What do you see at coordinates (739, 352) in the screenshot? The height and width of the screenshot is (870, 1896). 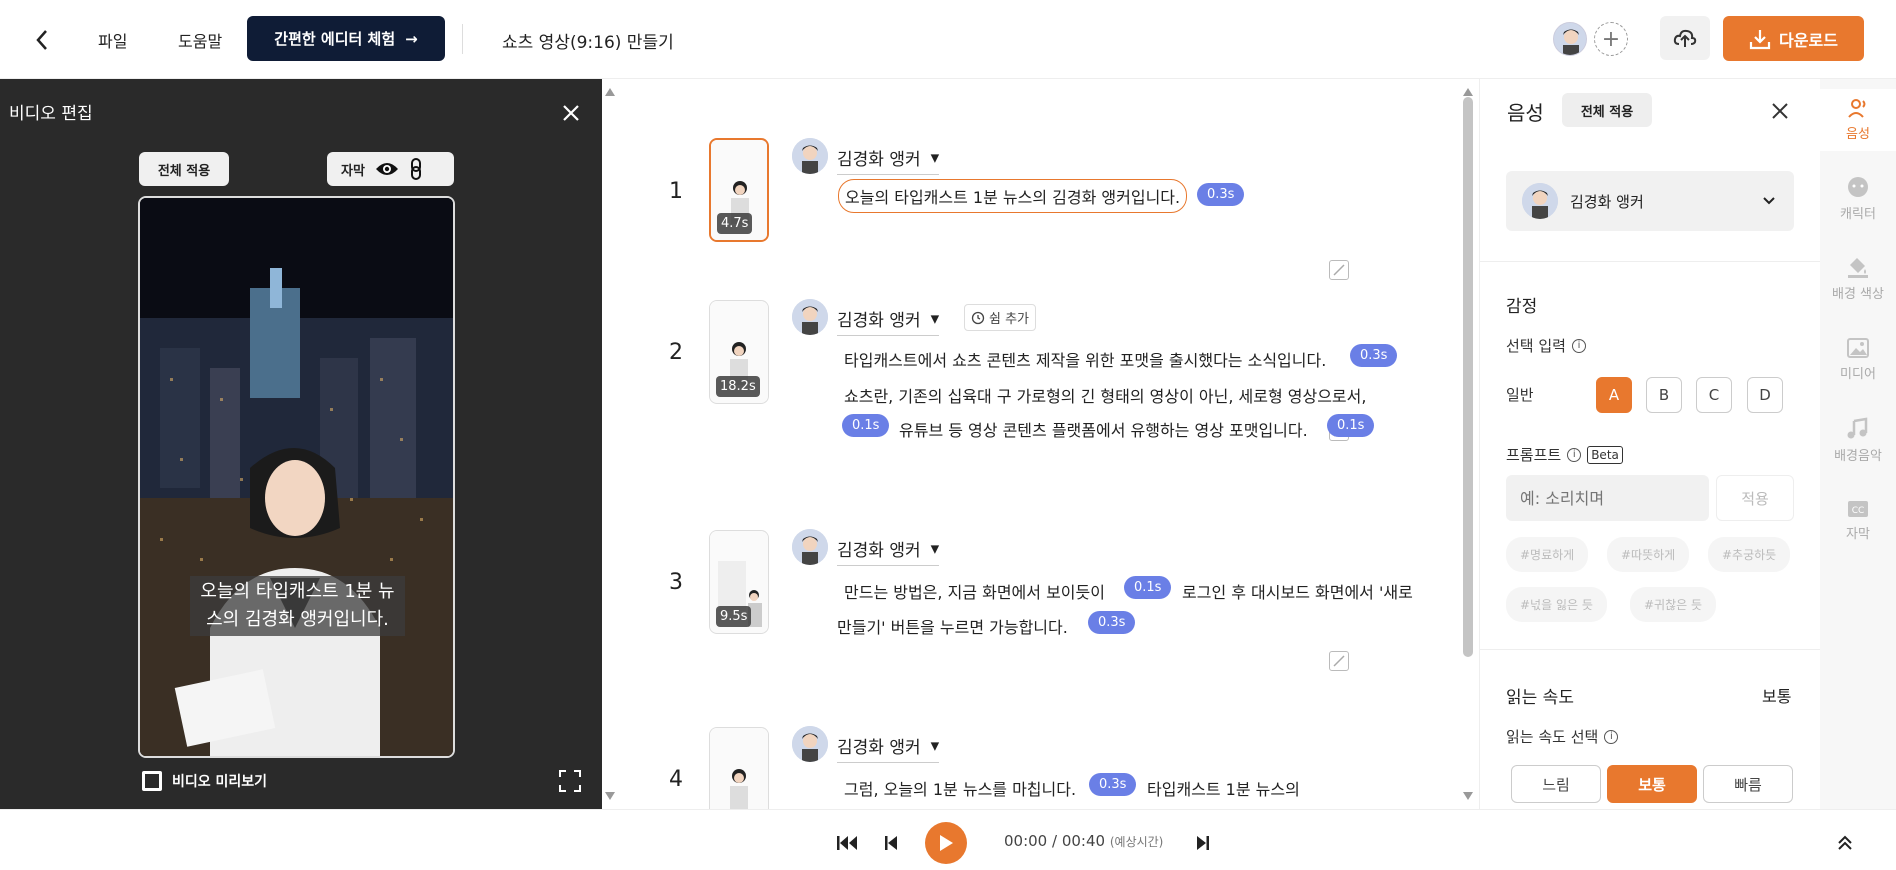 I see `scene-thumbnail: 18.2s` at bounding box center [739, 352].